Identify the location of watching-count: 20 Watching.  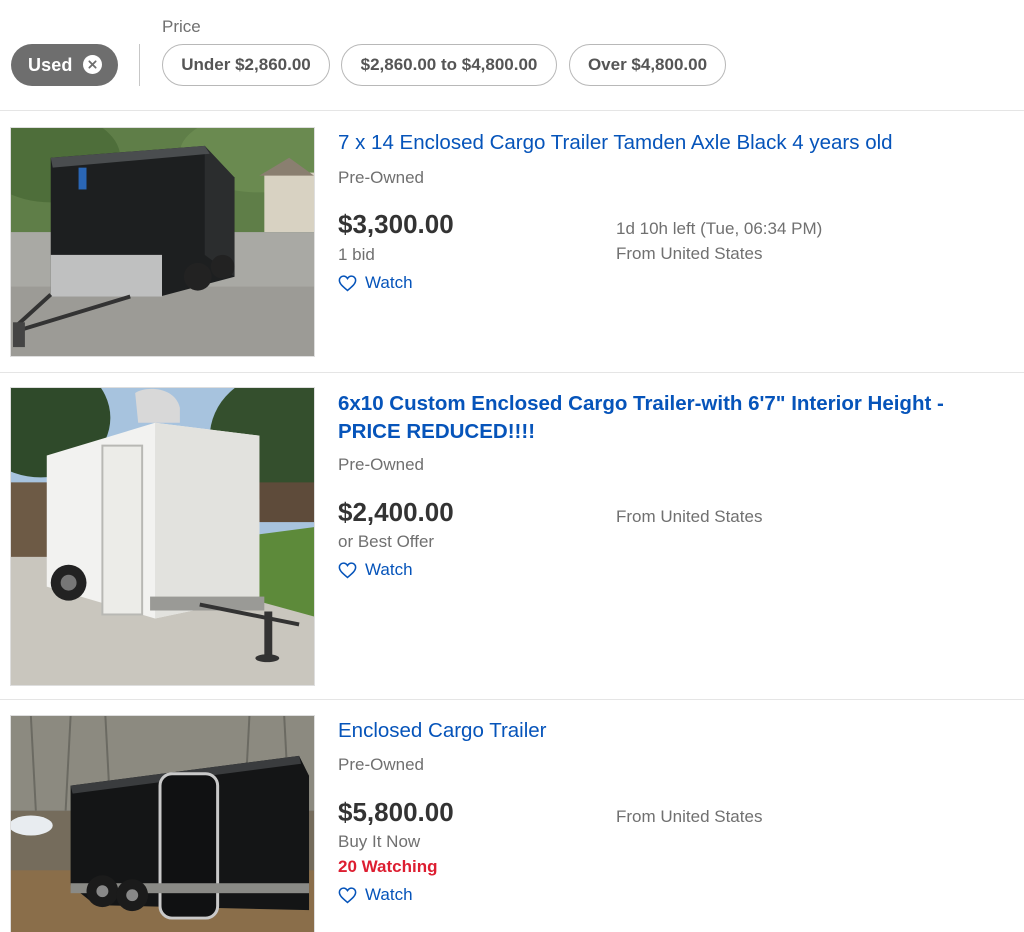
(388, 866).